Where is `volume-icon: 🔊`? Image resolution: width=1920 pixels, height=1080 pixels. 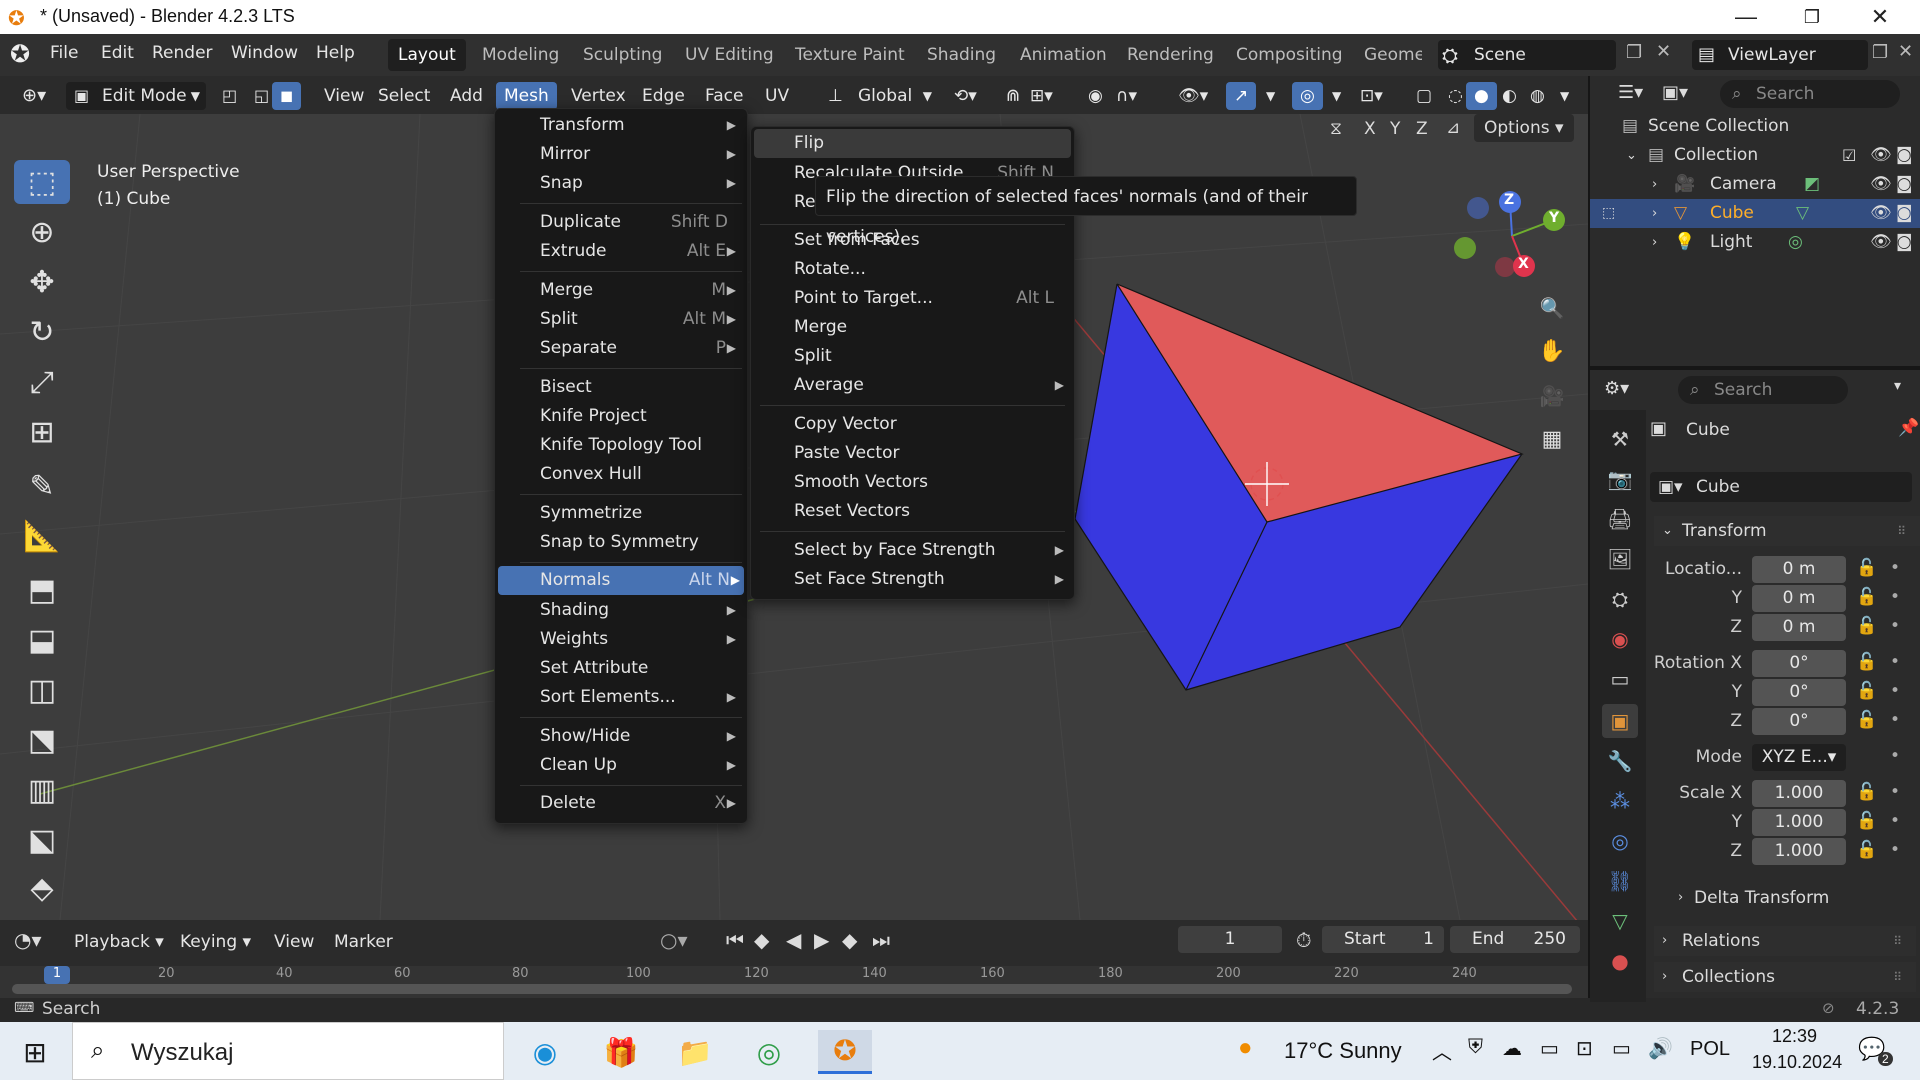 volume-icon: 🔊 is located at coordinates (1660, 1048).